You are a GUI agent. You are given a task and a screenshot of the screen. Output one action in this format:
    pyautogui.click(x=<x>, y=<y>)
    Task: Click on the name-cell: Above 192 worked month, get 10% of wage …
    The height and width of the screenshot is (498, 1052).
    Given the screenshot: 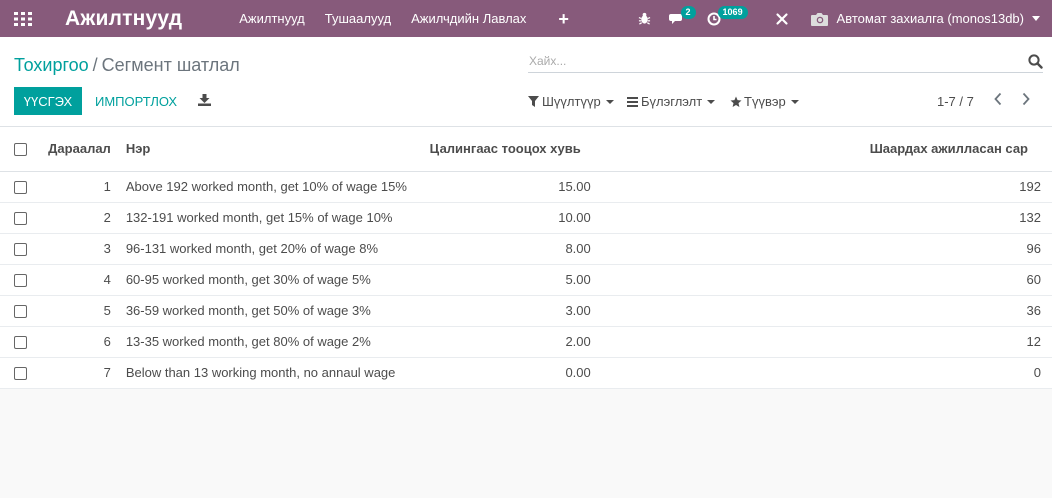 What is the action you would take?
    pyautogui.click(x=270, y=187)
    